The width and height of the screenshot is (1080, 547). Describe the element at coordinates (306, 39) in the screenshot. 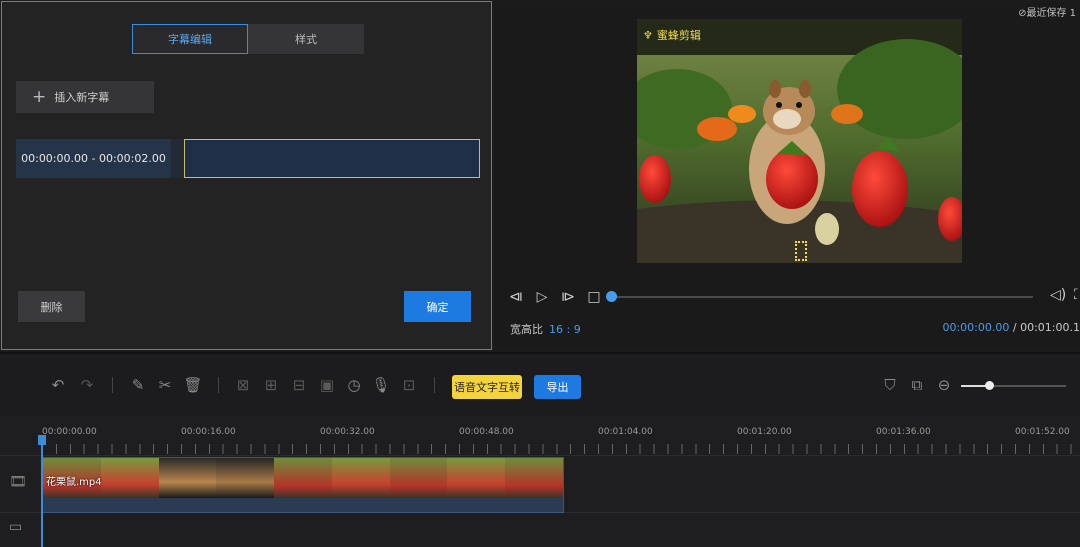

I see `tab-style: 样式` at that location.